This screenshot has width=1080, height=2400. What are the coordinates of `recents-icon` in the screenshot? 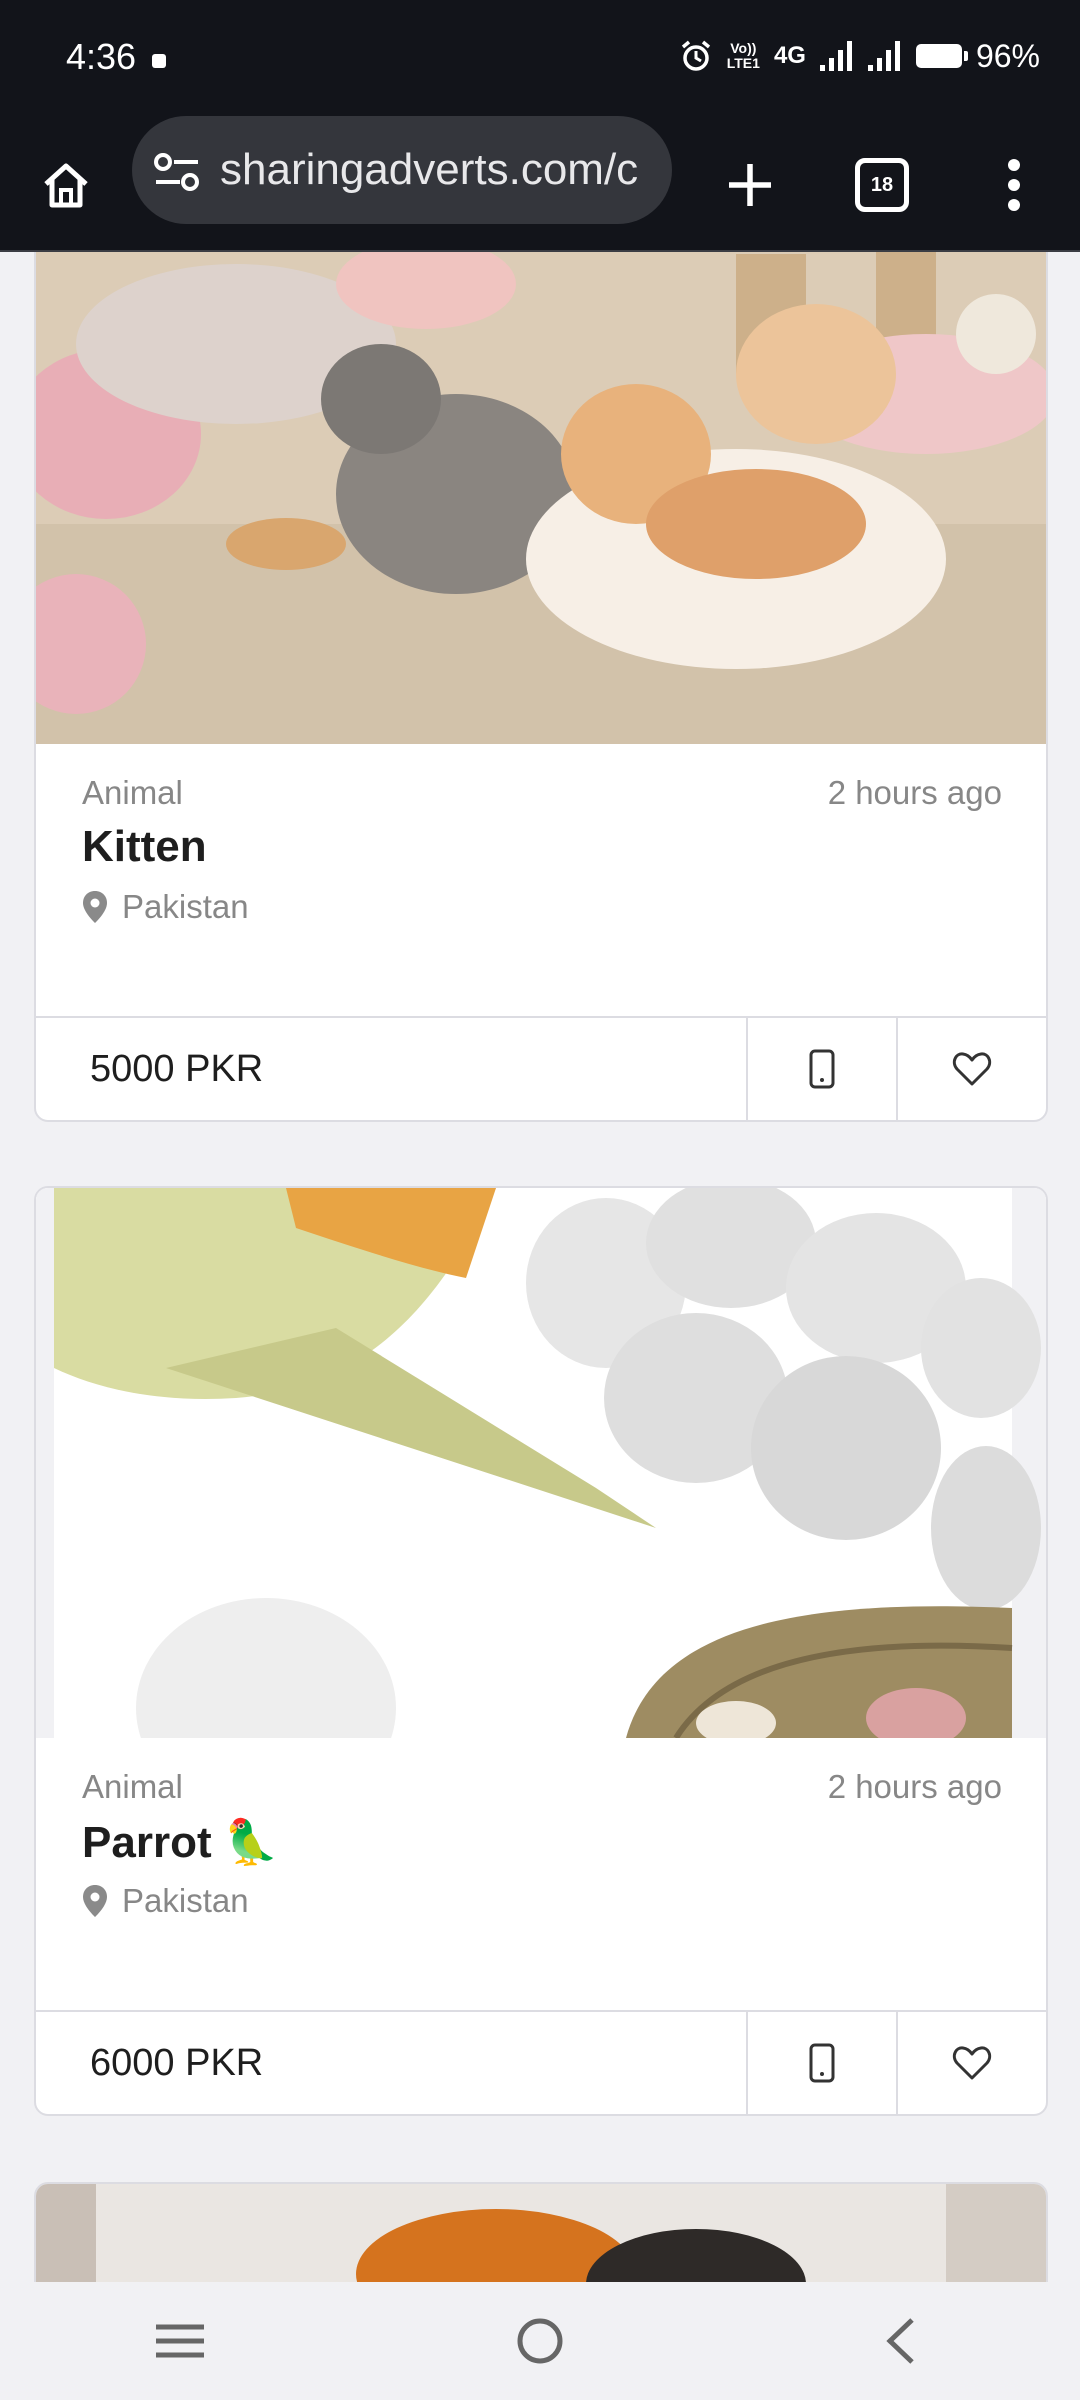 It's located at (180, 2341).